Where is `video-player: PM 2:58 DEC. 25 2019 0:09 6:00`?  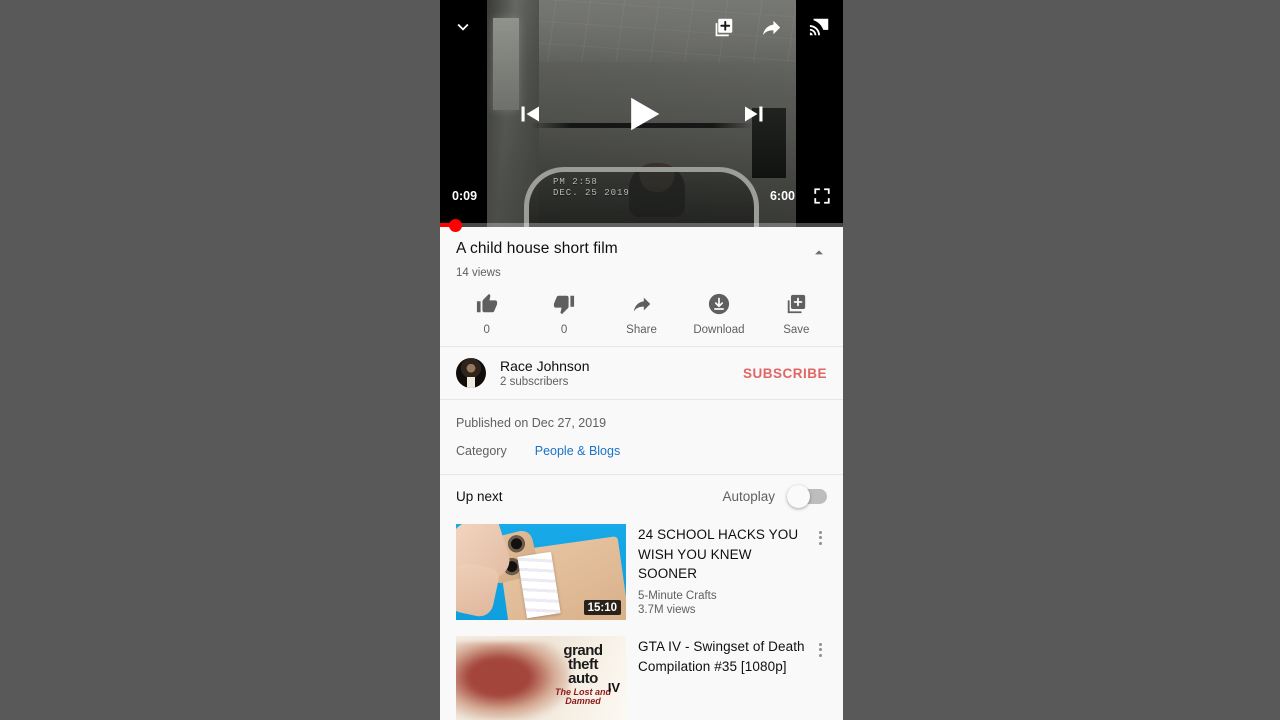
video-player: PM 2:58 DEC. 25 2019 0:09 6:00 is located at coordinates (641, 116).